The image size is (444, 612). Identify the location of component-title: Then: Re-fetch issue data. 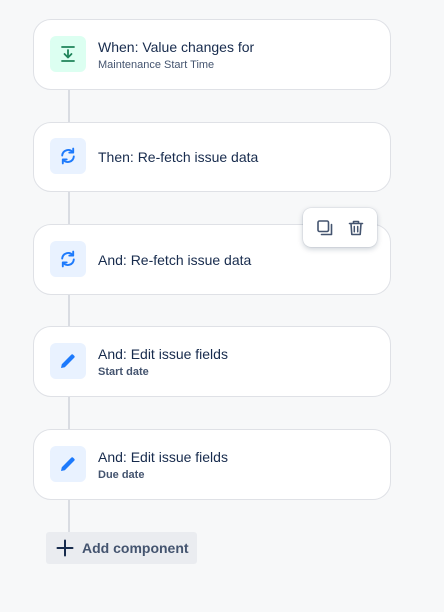
(178, 157).